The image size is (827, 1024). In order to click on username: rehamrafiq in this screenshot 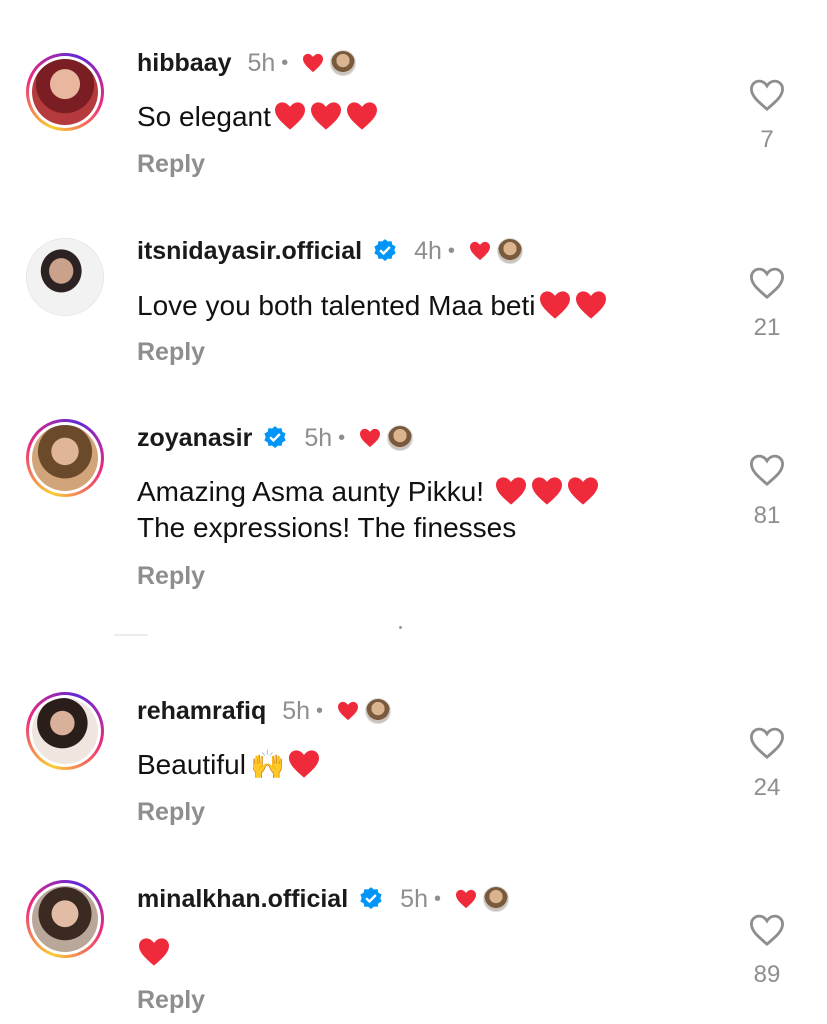, I will do `click(201, 711)`.